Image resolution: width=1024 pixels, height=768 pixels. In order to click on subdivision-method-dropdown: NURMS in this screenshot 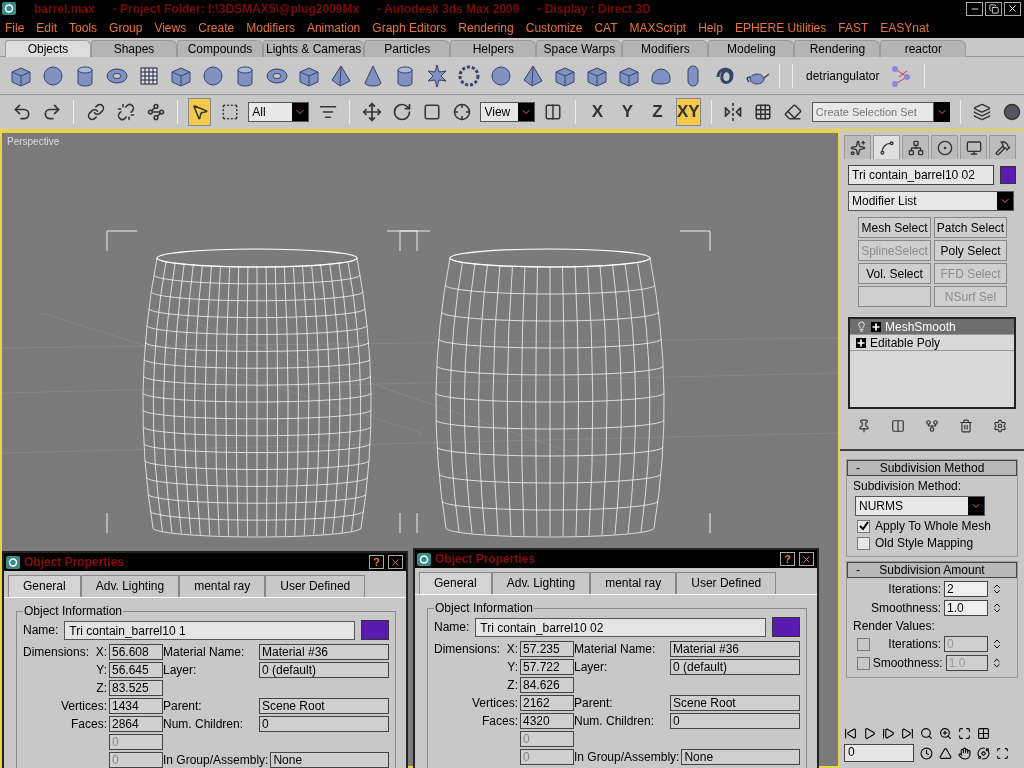, I will do `click(920, 506)`.